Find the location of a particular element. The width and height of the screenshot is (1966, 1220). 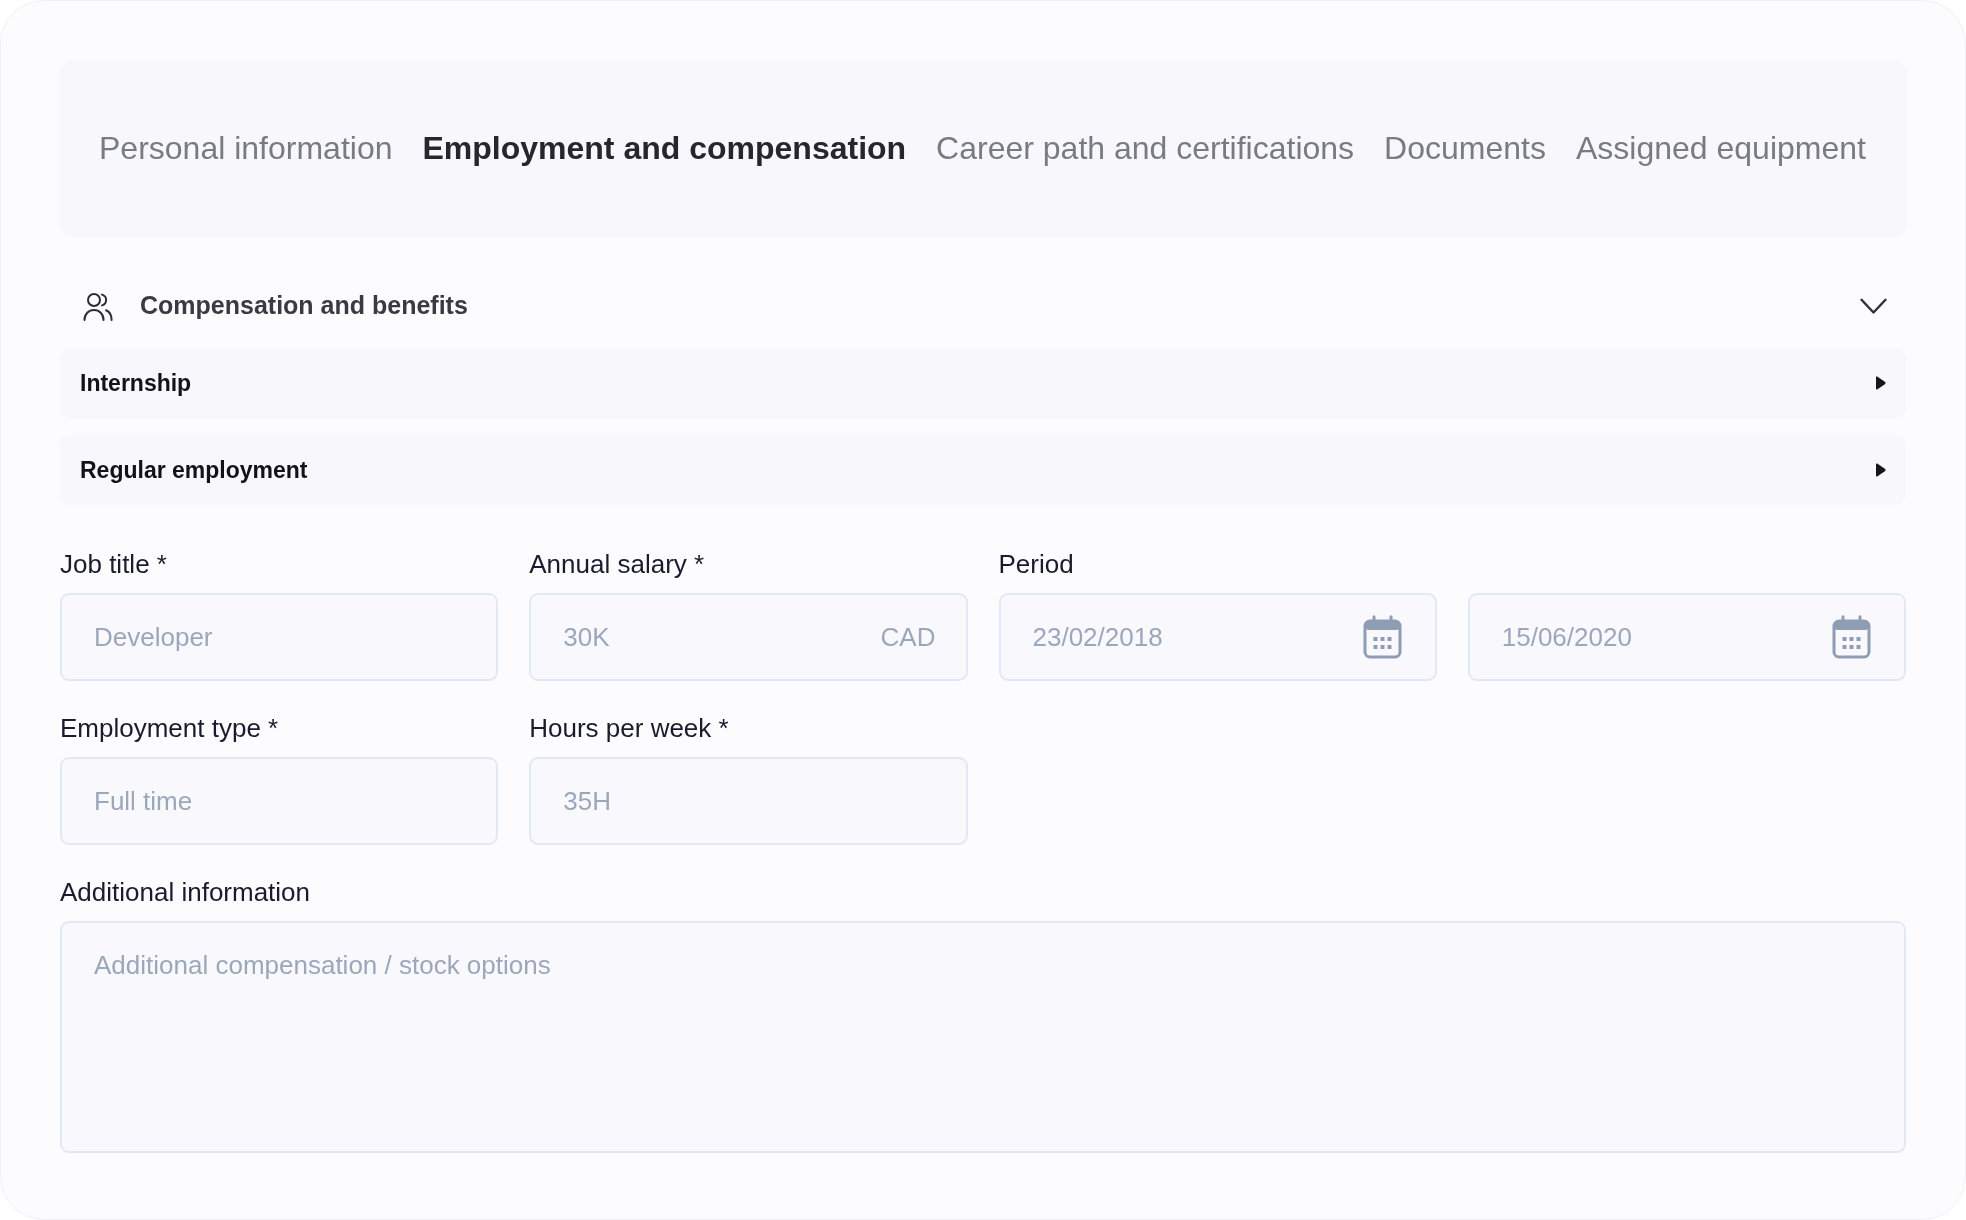

text-field: Developer is located at coordinates (279, 637).